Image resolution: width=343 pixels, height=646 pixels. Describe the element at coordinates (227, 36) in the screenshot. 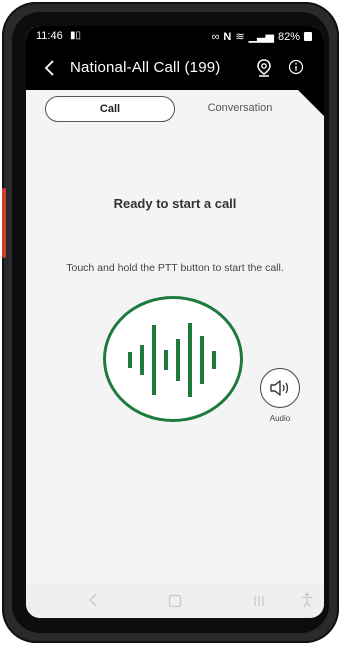

I see `nfc-icon: N` at that location.